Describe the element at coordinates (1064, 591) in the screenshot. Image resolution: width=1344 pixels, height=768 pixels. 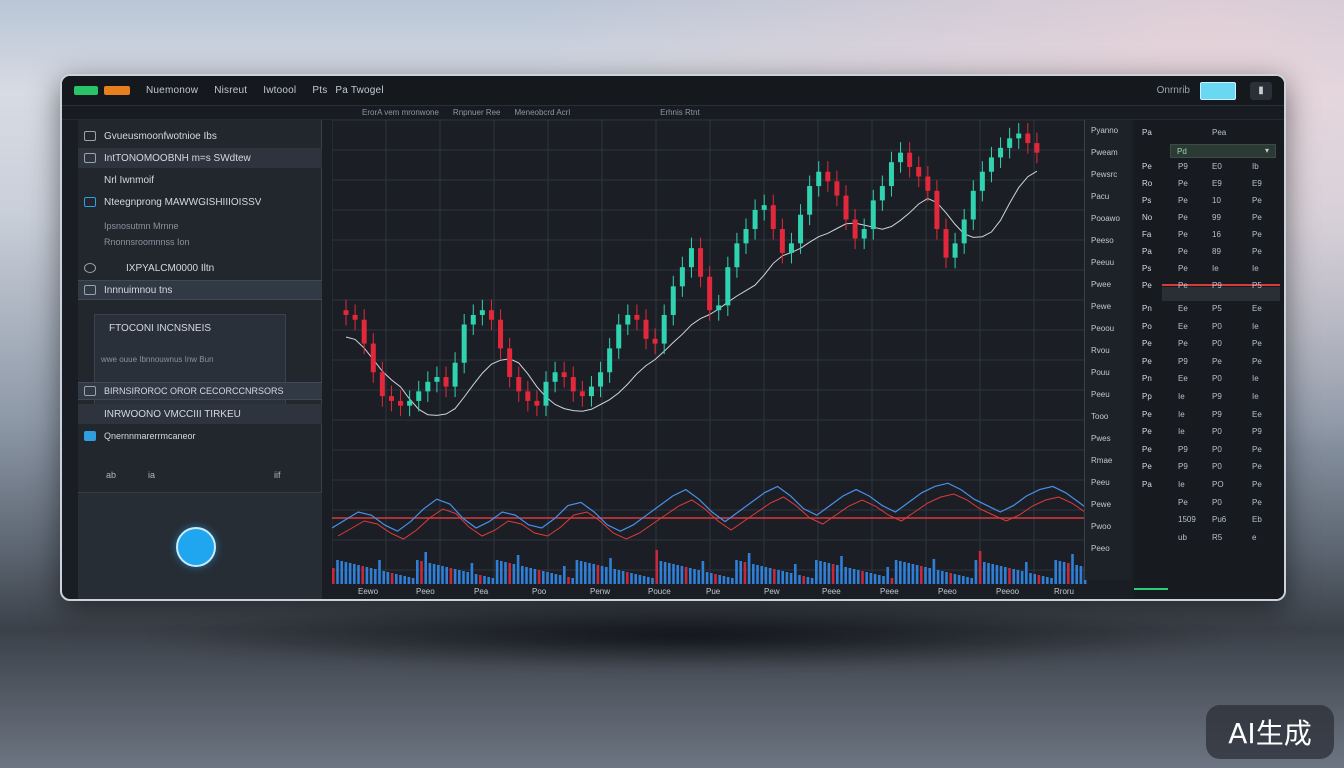
I see `time-axis-label: Rroru` at that location.